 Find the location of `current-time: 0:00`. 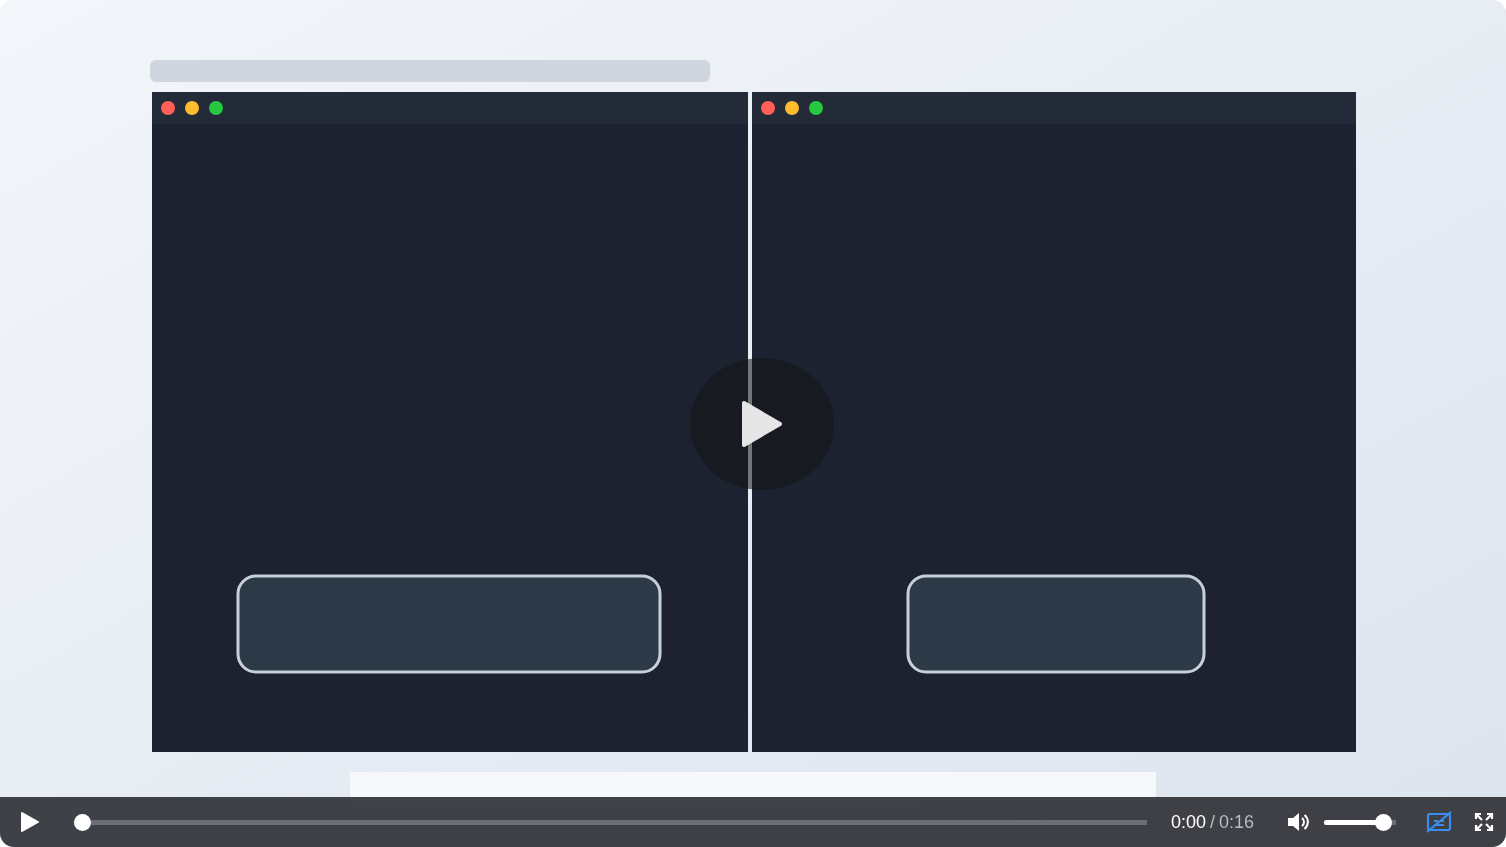

current-time: 0:00 is located at coordinates (1188, 822).